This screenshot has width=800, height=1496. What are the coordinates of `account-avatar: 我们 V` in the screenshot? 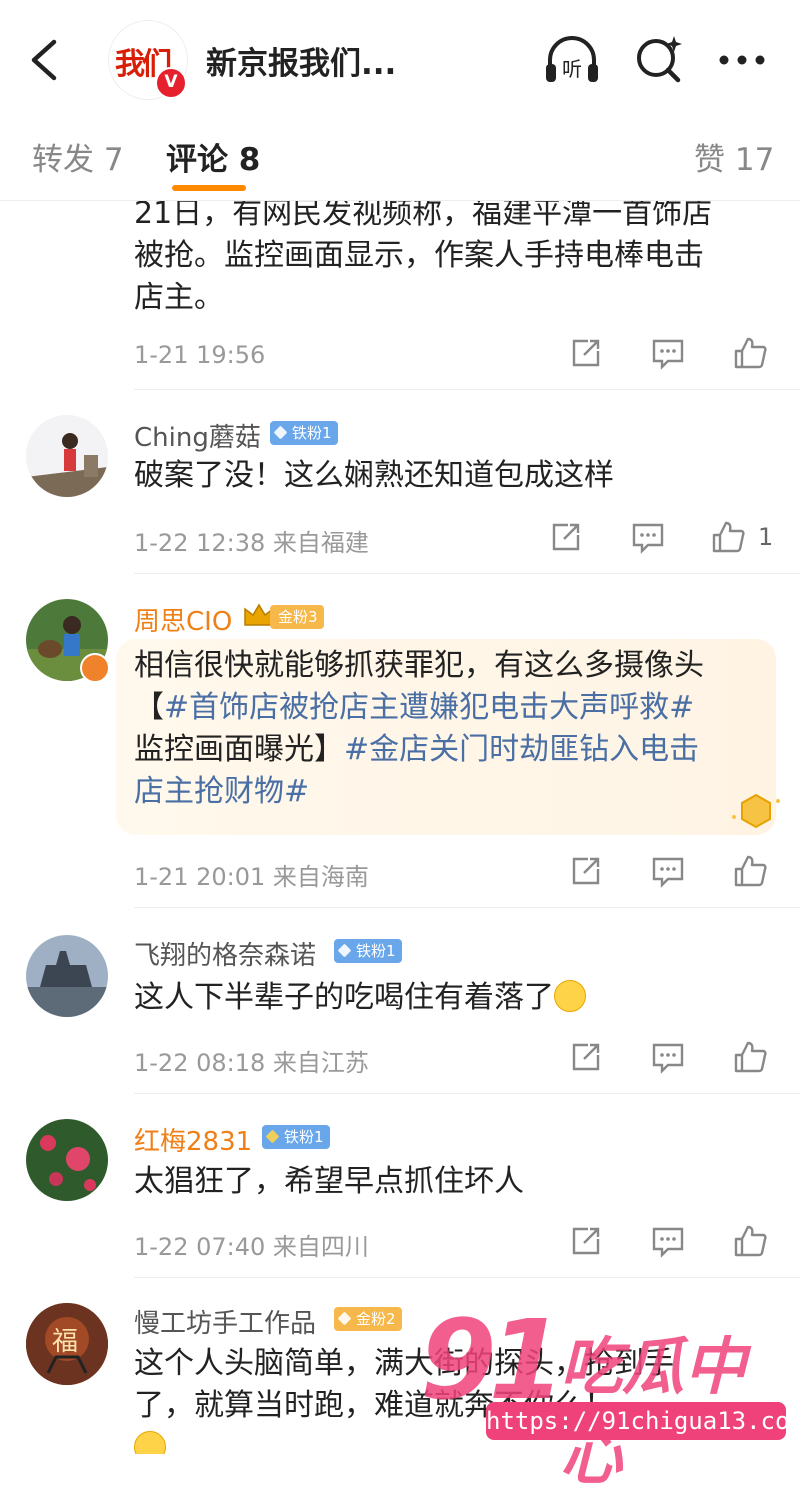 It's located at (148, 60).